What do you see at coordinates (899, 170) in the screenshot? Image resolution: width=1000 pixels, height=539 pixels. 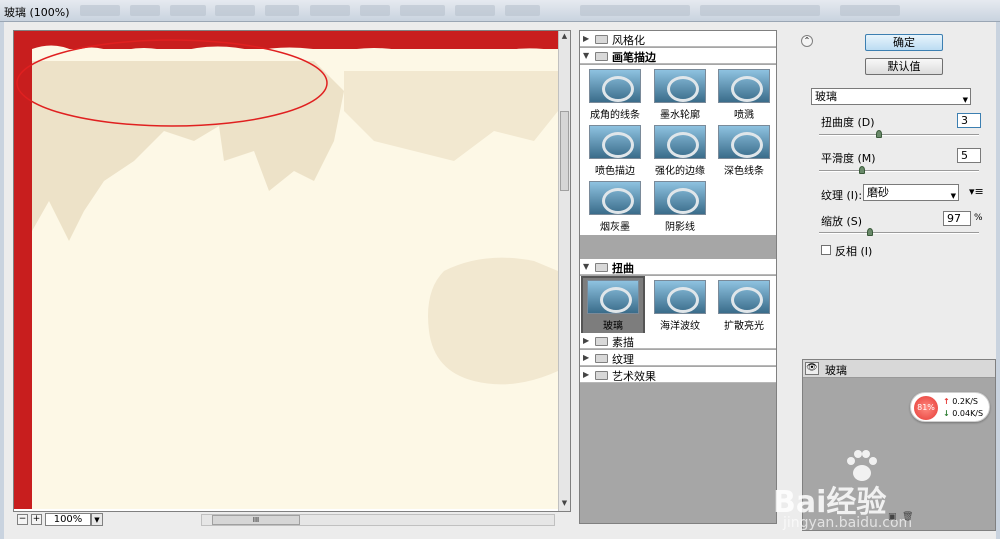 I see `smoothness-slider` at bounding box center [899, 170].